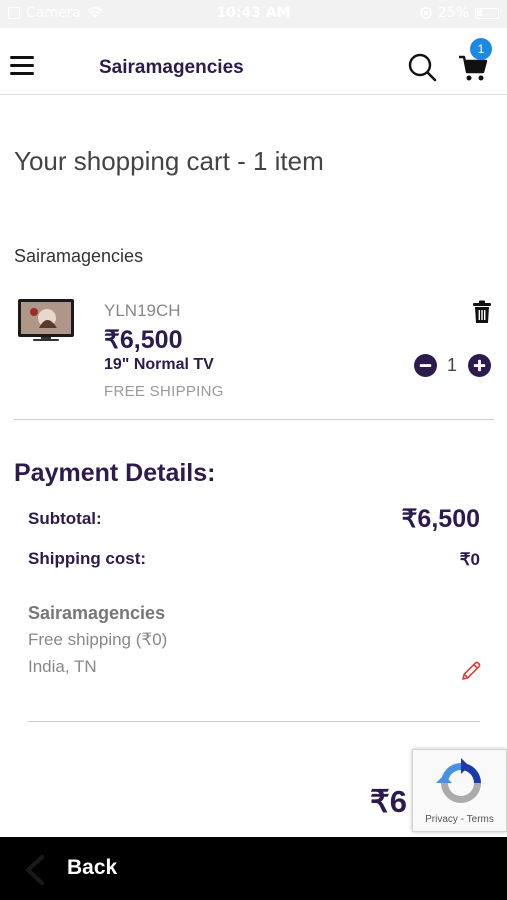 Image resolution: width=507 pixels, height=900 pixels. What do you see at coordinates (426, 13) in the screenshot?
I see `orientation-lock-icon` at bounding box center [426, 13].